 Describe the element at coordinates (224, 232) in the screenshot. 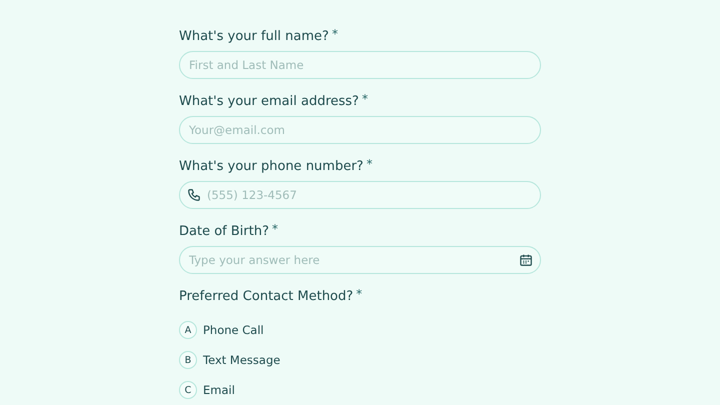

I see `question-label: Date of Birth?` at that location.